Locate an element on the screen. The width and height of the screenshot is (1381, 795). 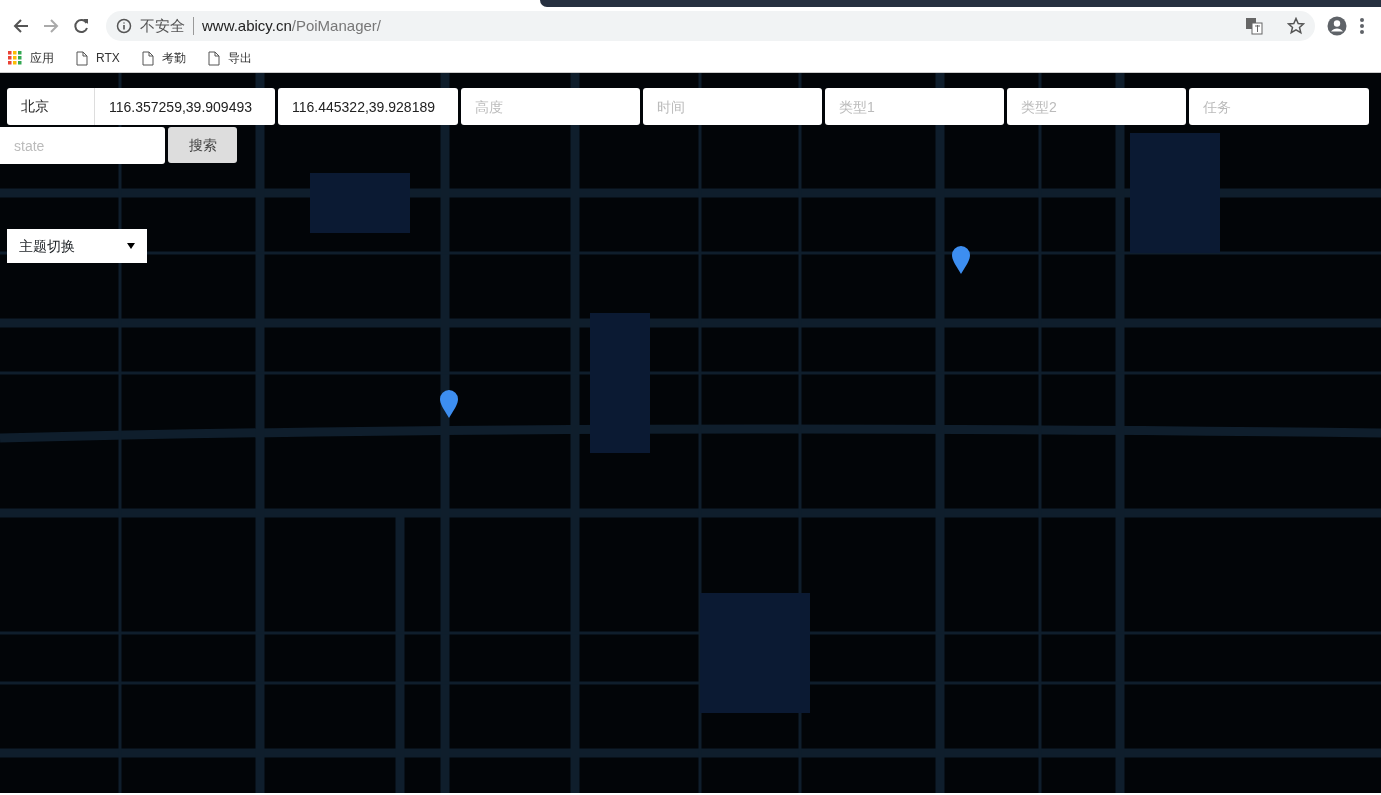
theme-select: 主题切换 is located at coordinates (77, 246).